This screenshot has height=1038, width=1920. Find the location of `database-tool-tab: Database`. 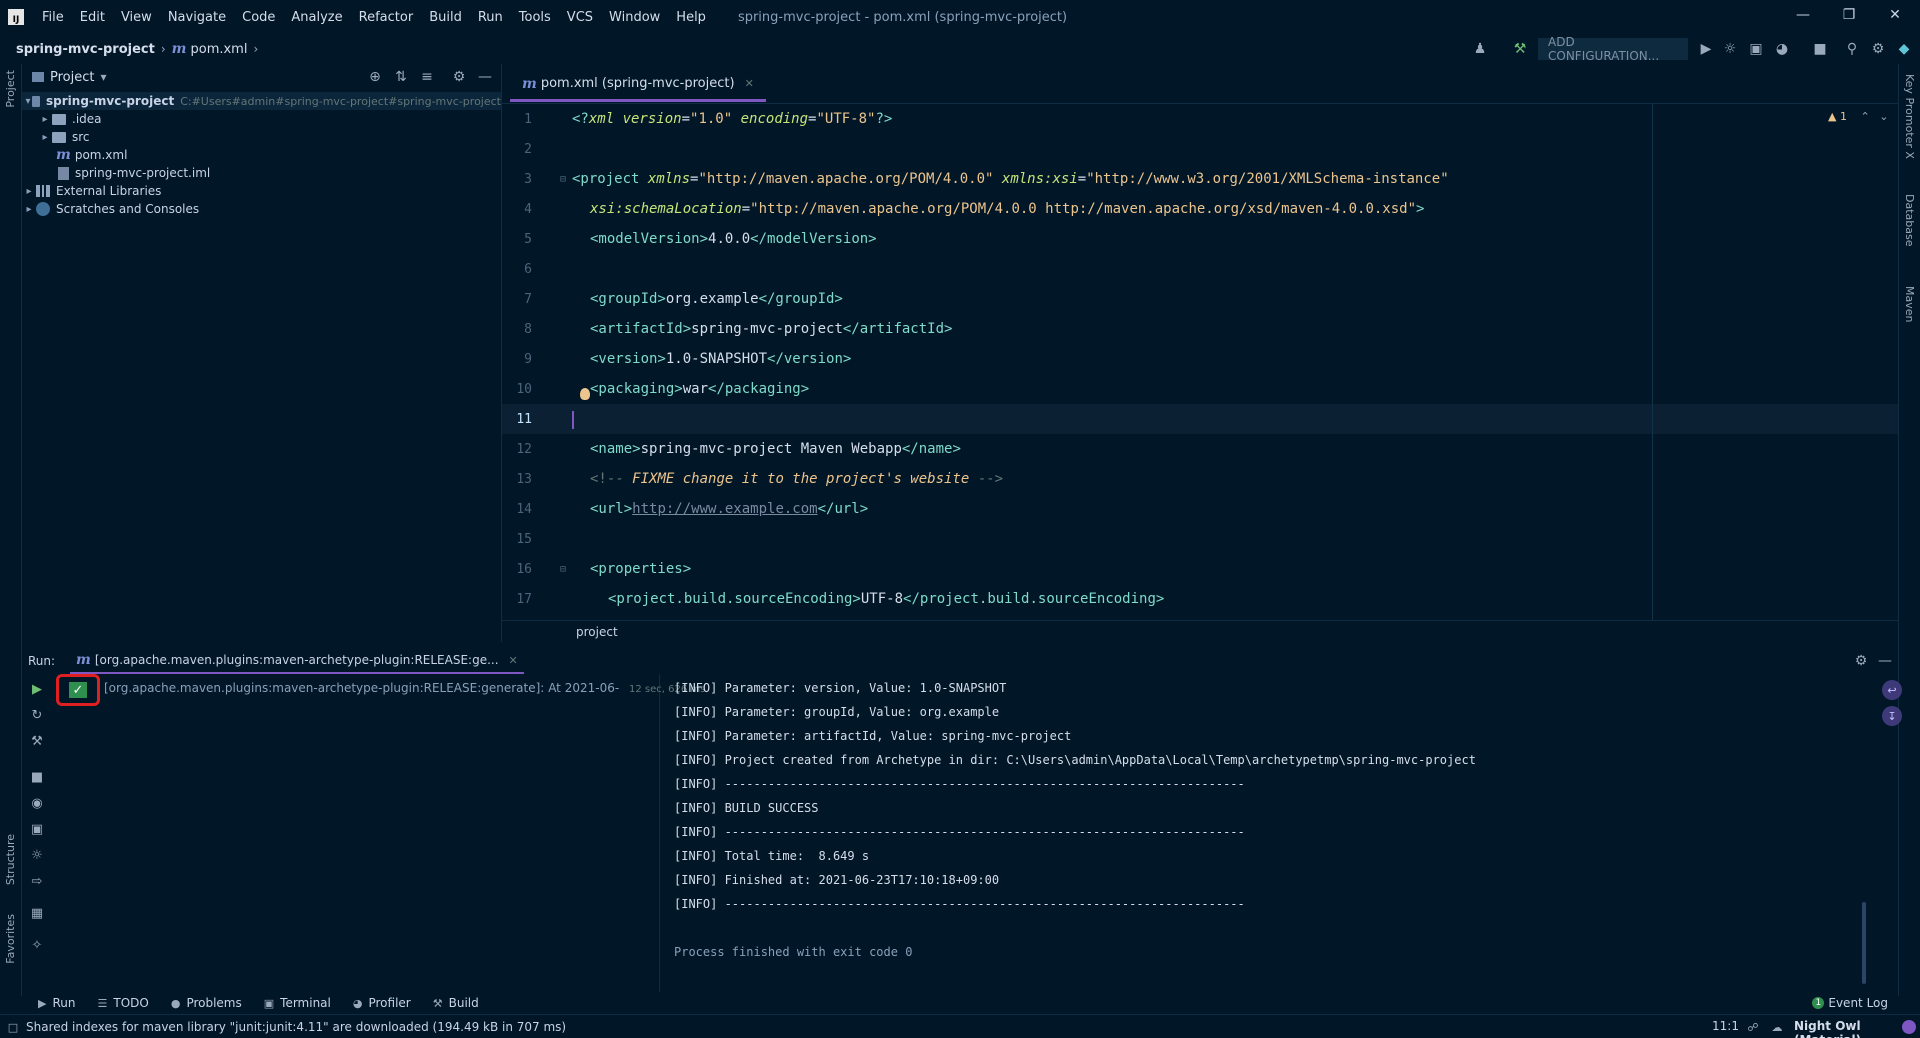

database-tool-tab: Database is located at coordinates (1909, 220).